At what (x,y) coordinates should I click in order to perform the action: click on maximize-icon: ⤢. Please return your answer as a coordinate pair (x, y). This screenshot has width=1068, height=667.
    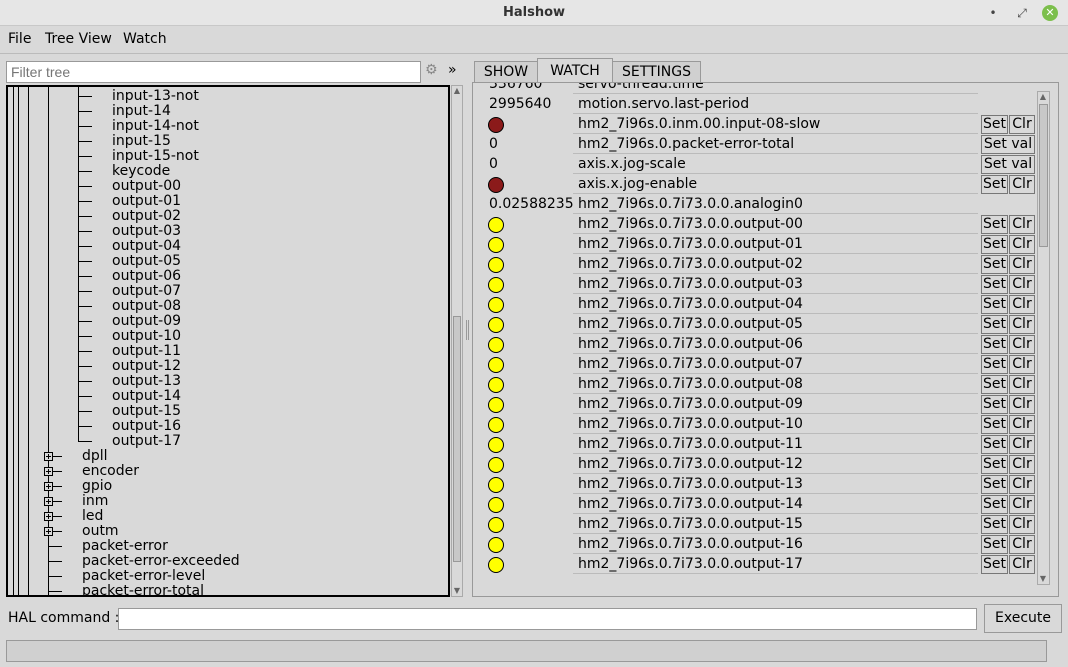
    Looking at the image, I should click on (1022, 13).